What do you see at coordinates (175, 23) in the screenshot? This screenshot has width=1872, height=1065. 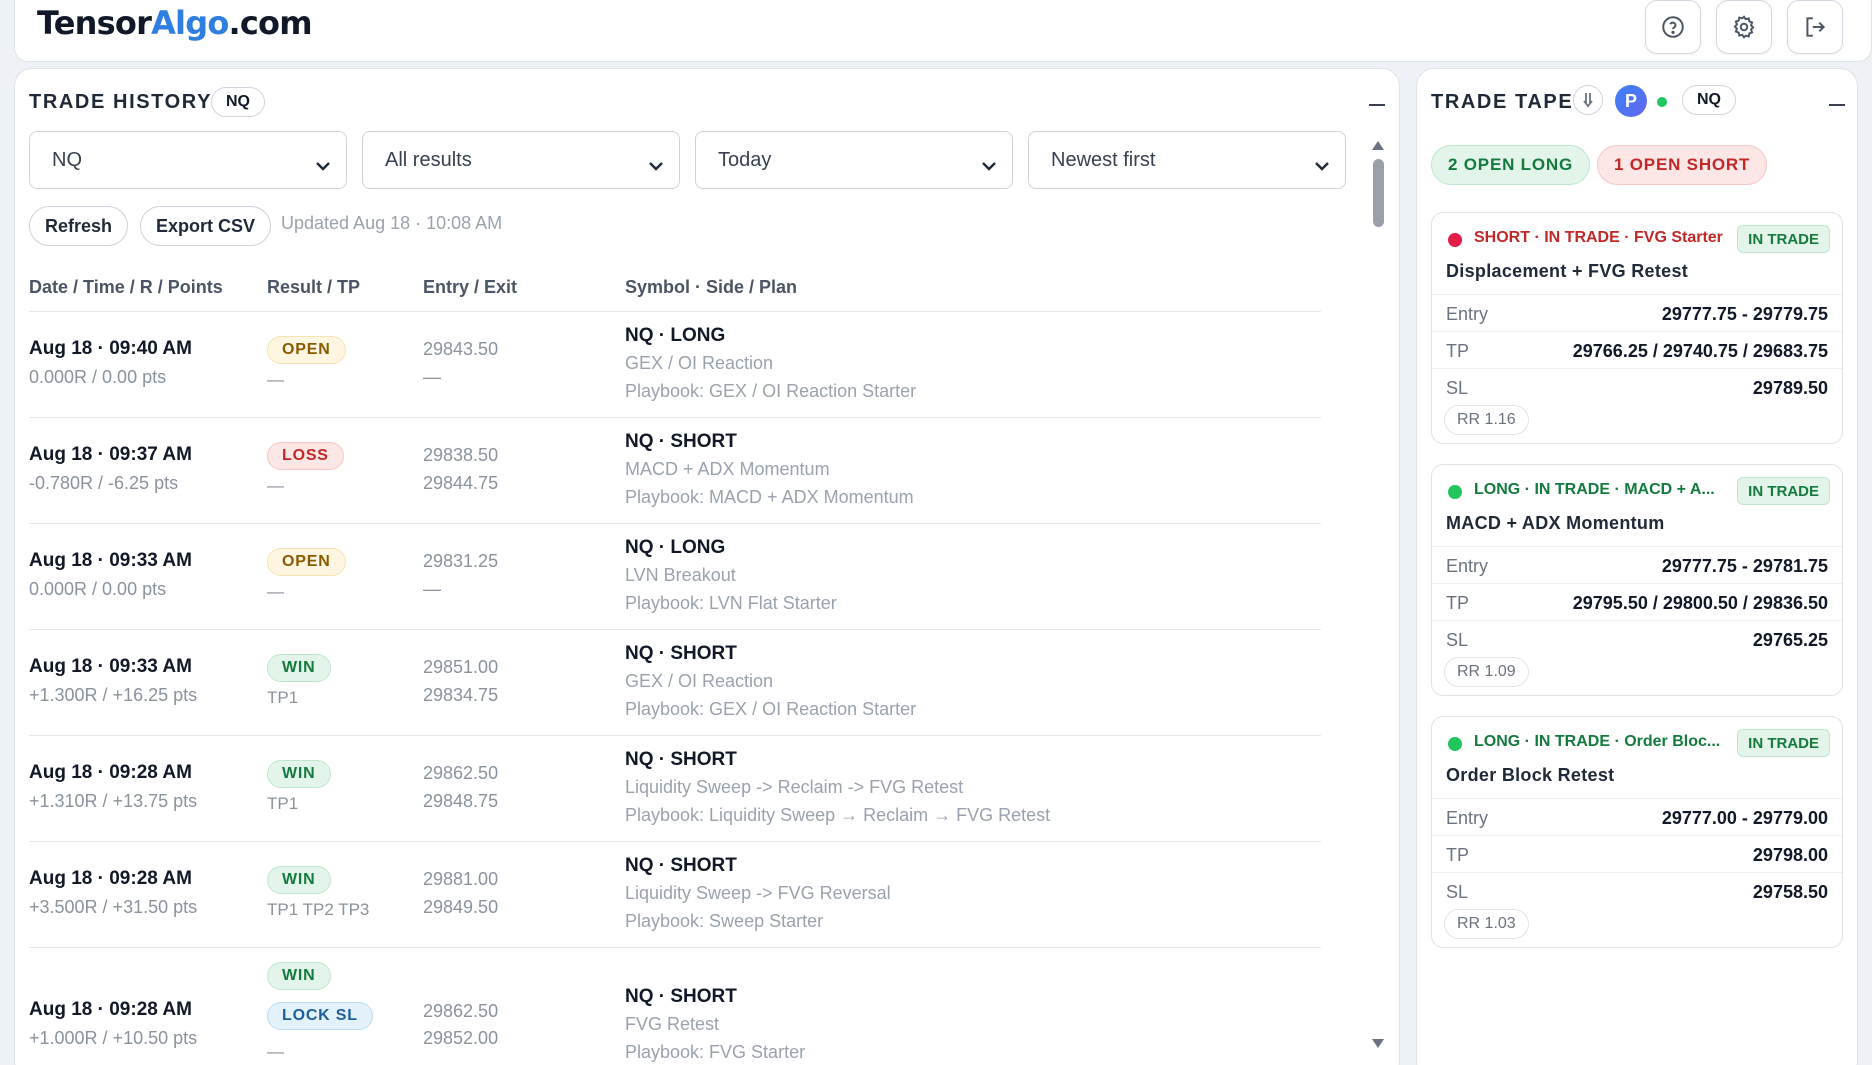 I see `logo: TensorAlgo.com` at bounding box center [175, 23].